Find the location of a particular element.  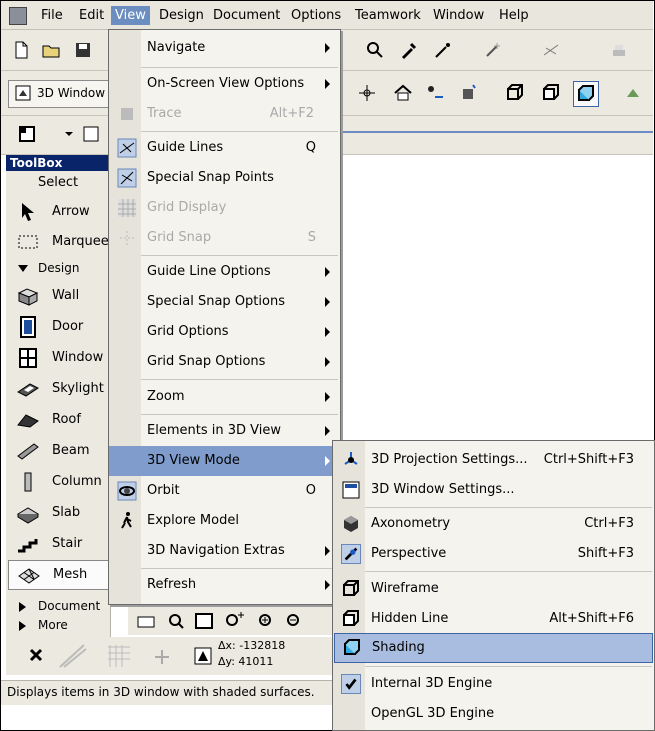

crosshair-icon is located at coordinates (367, 93).